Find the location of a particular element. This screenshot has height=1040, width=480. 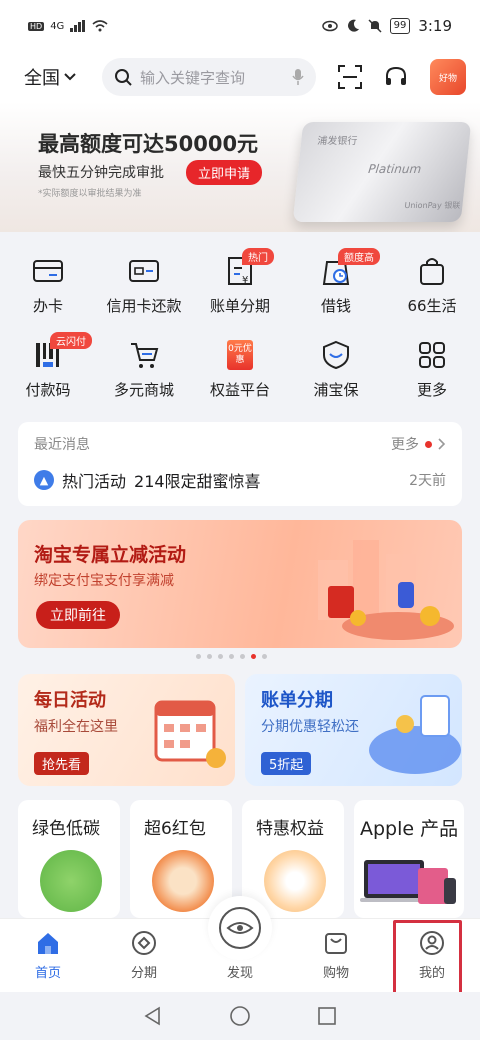

daily-activity-card: 每日活动 福利全在这里 抢先看 is located at coordinates (126, 730).